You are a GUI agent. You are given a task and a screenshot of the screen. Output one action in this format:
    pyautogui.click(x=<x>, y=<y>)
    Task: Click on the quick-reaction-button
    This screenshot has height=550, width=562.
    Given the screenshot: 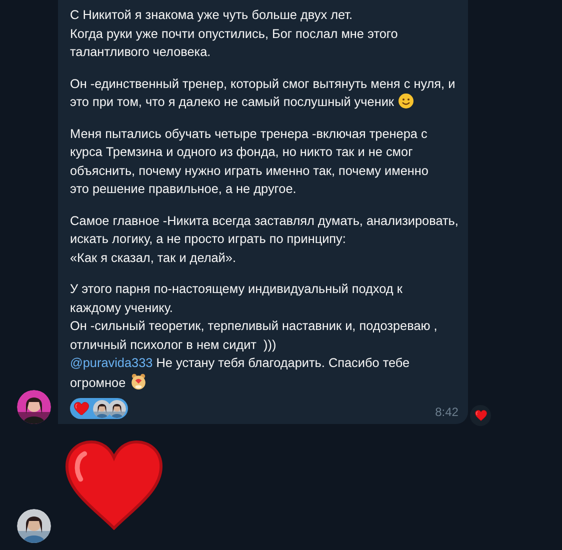 What is the action you would take?
    pyautogui.click(x=481, y=415)
    